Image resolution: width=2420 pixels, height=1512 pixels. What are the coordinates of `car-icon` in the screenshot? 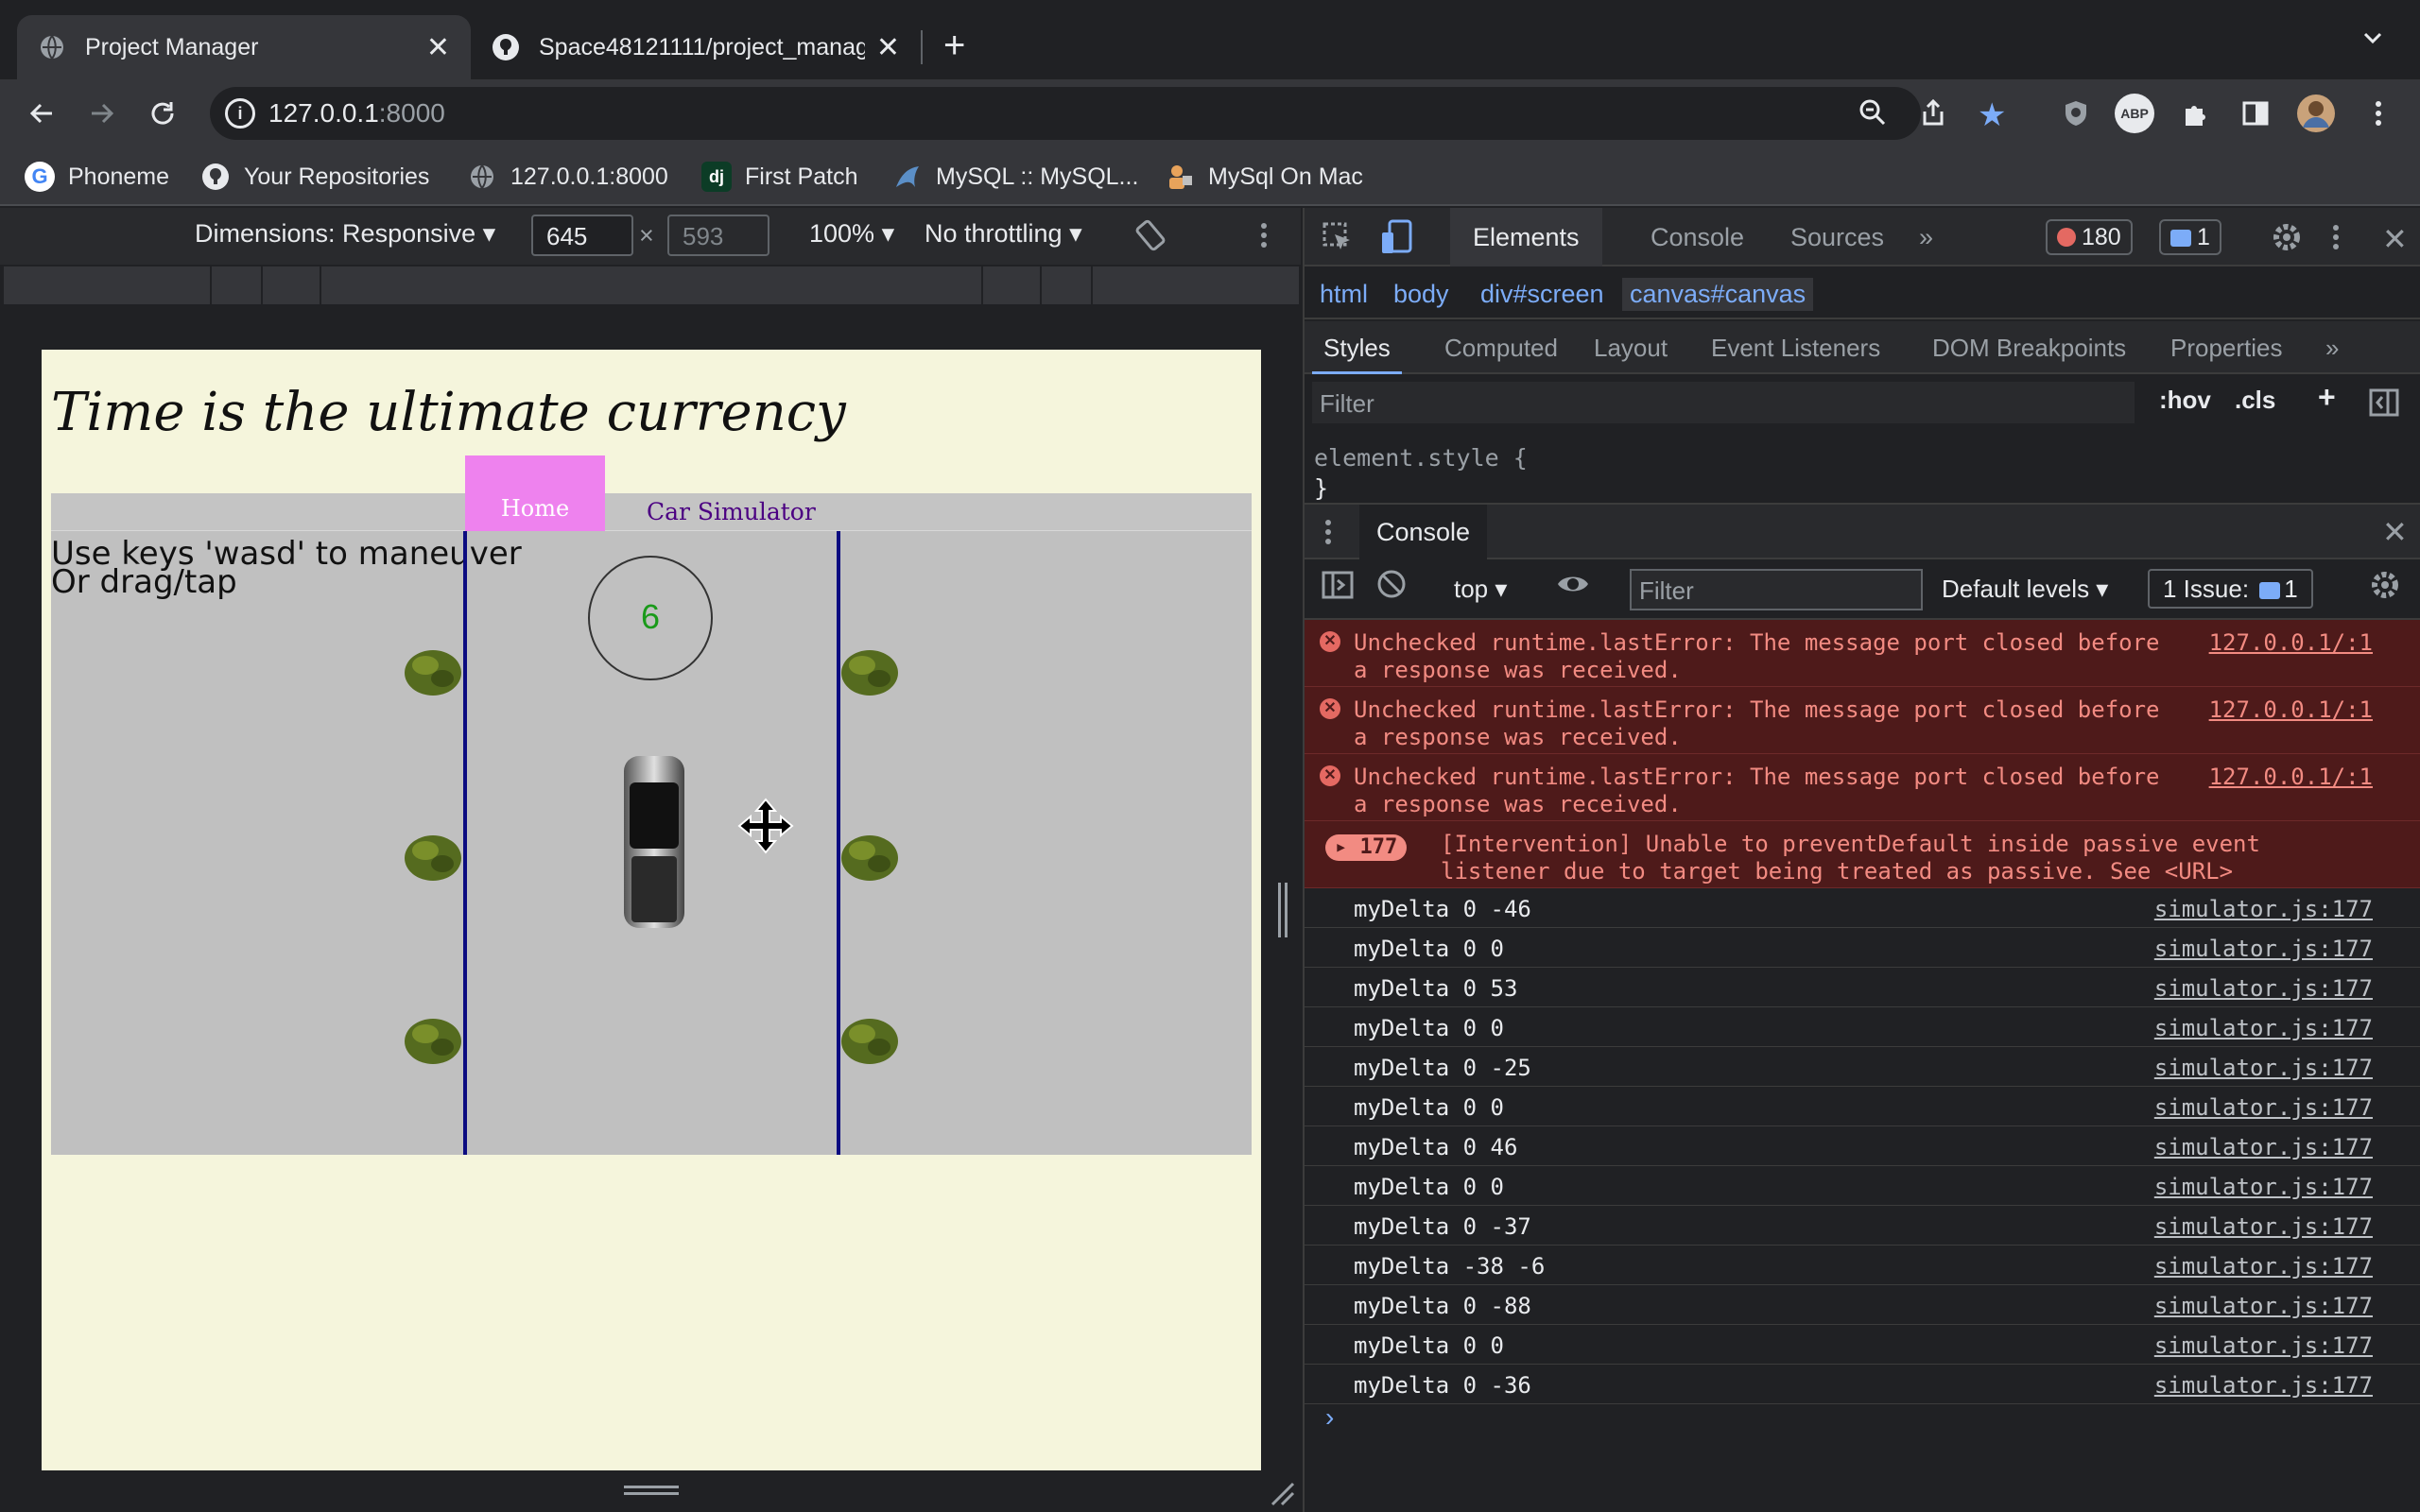 It's located at (654, 842).